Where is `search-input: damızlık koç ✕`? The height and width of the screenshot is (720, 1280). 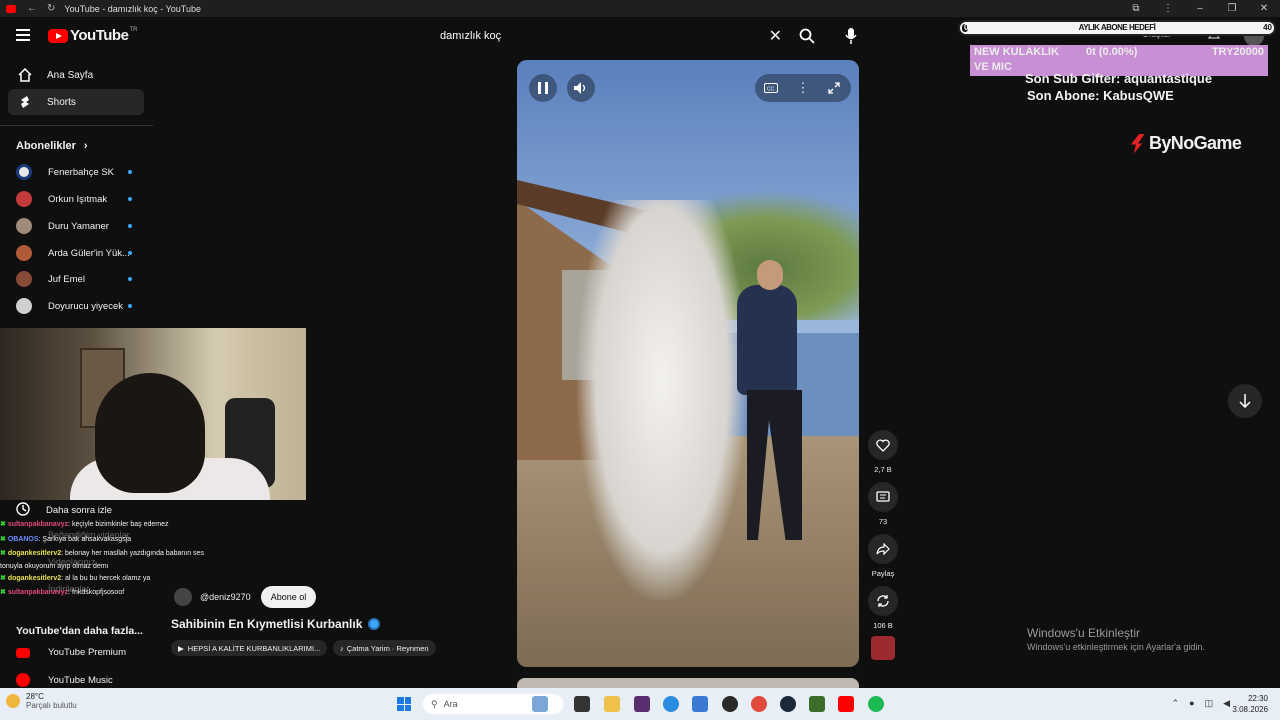 search-input: damızlık koç ✕ is located at coordinates (609, 36).